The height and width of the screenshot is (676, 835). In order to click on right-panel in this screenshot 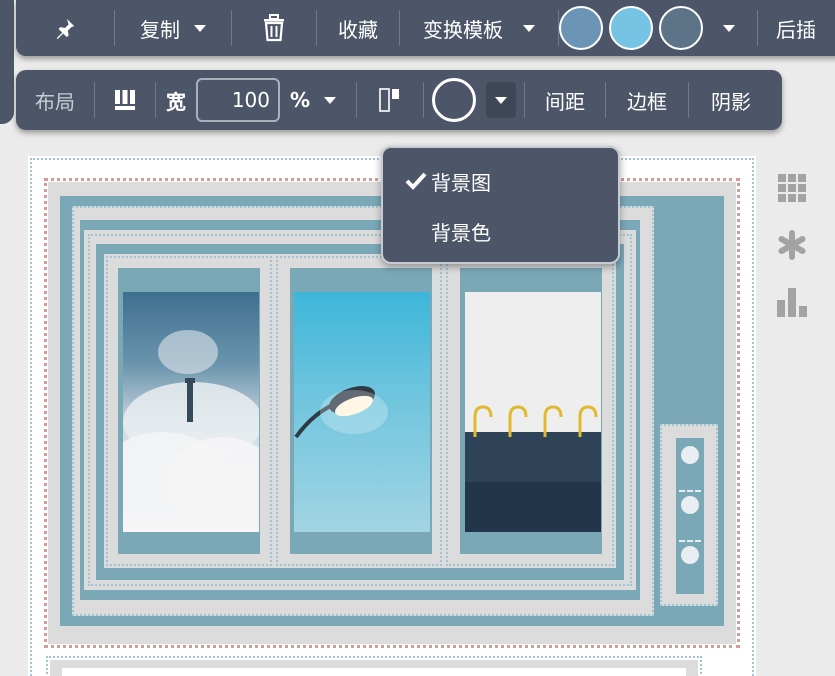, I will do `click(792, 255)`.